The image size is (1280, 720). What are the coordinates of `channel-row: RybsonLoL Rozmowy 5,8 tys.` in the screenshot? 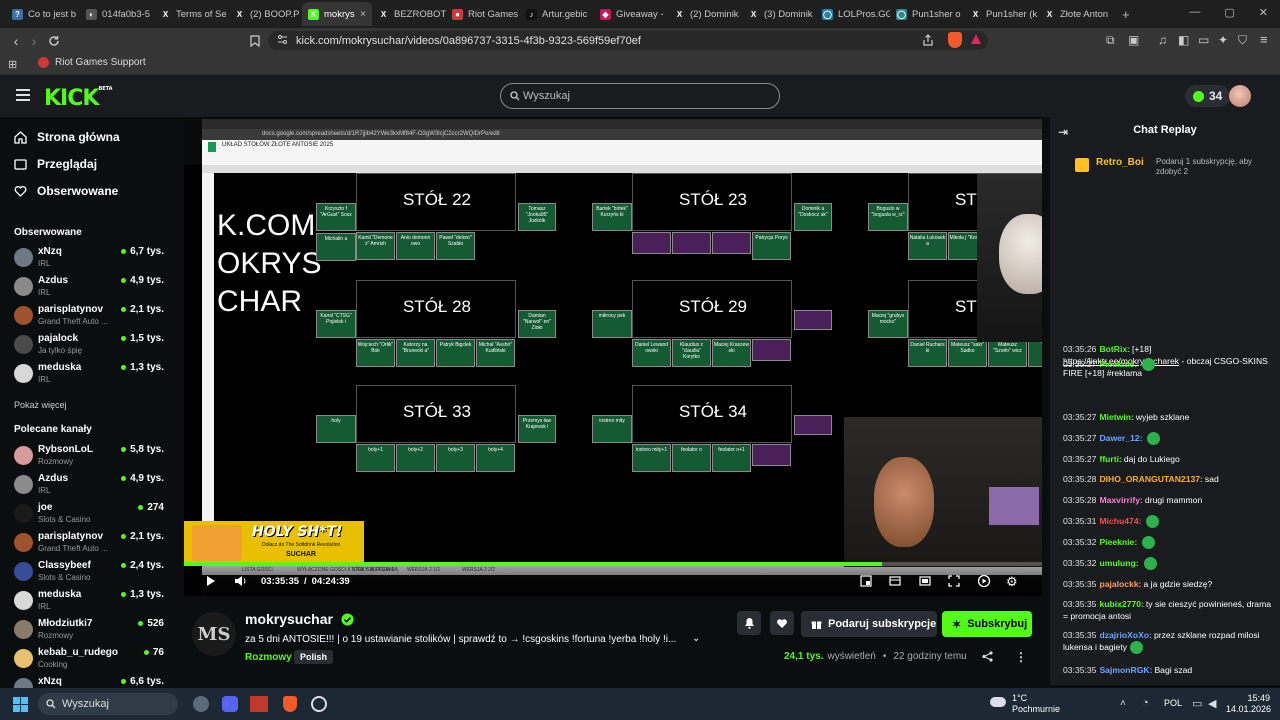 It's located at (89, 456).